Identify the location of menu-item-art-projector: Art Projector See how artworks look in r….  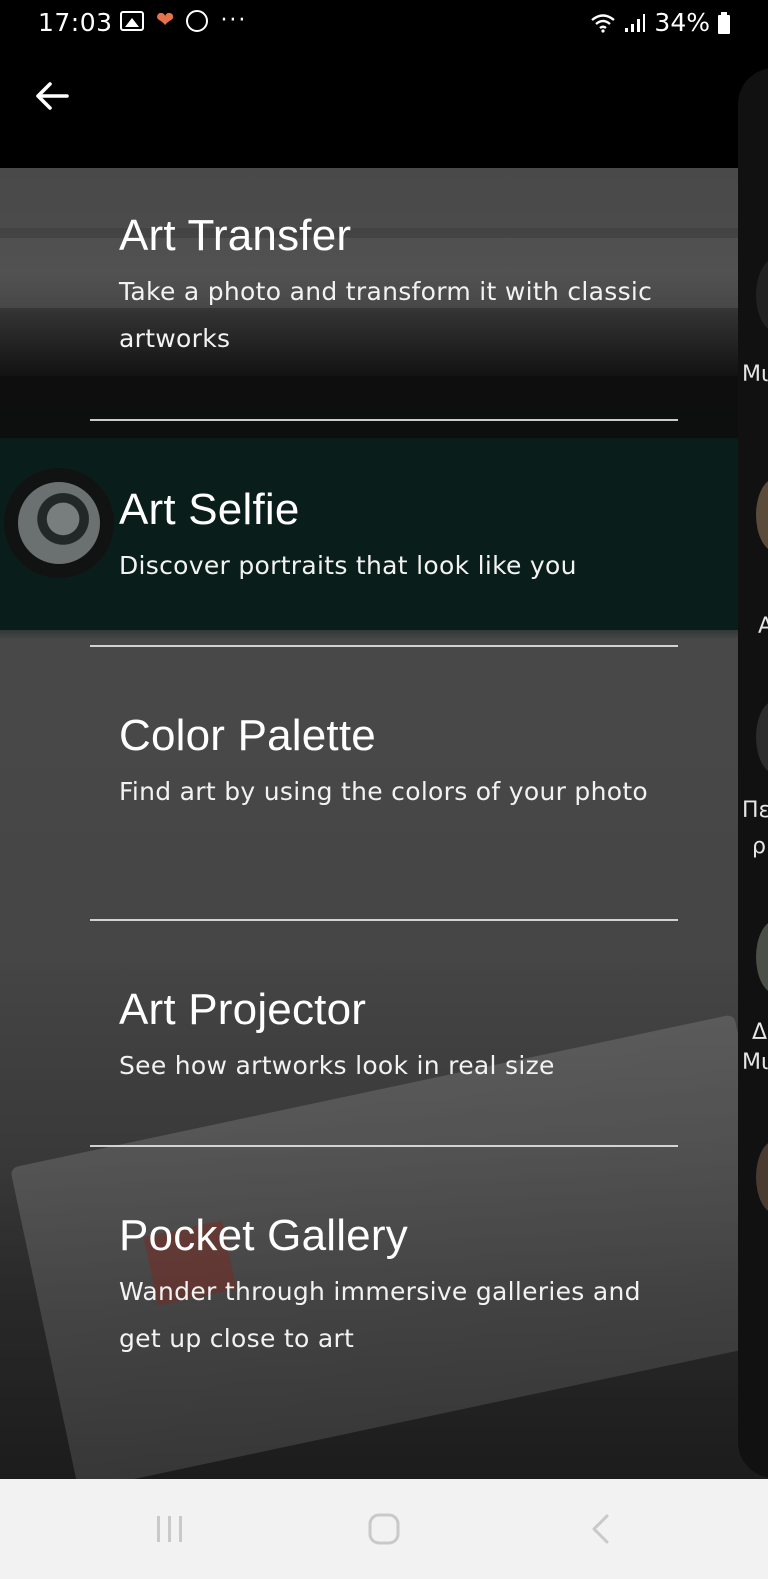
(399, 1037).